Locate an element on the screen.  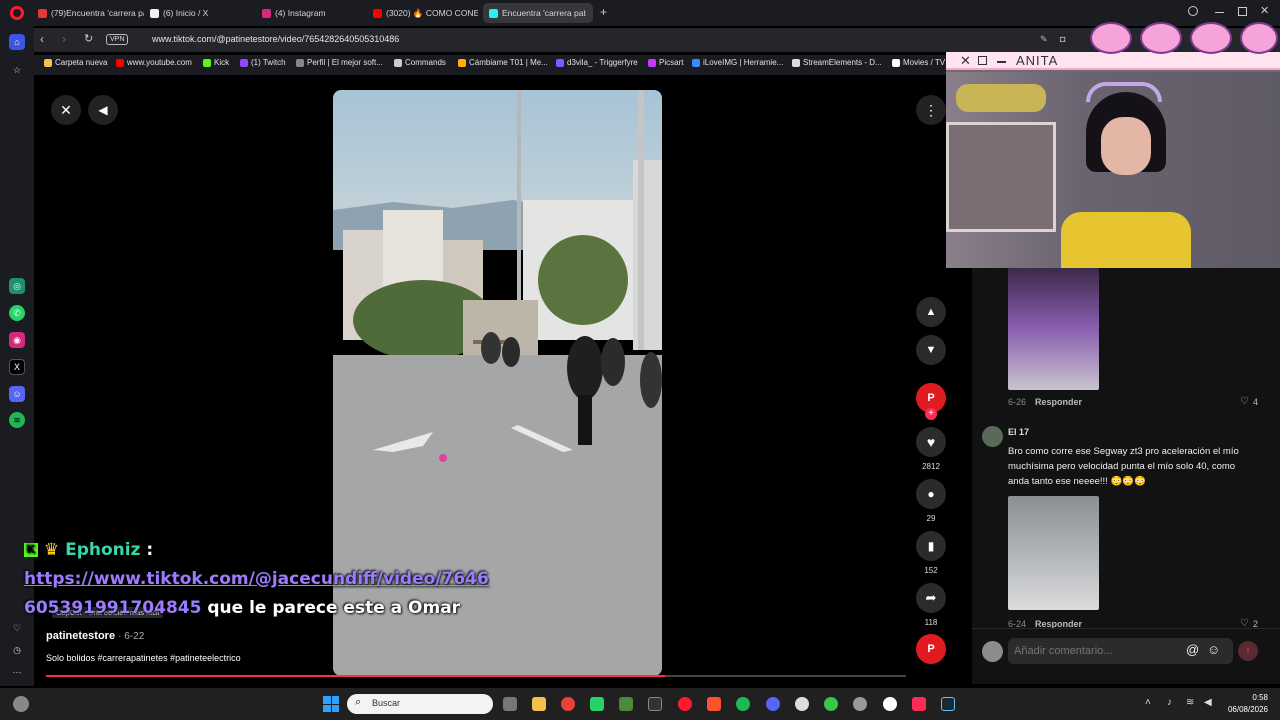
overlay-minimize-icon is located at coordinates (1001, 62).